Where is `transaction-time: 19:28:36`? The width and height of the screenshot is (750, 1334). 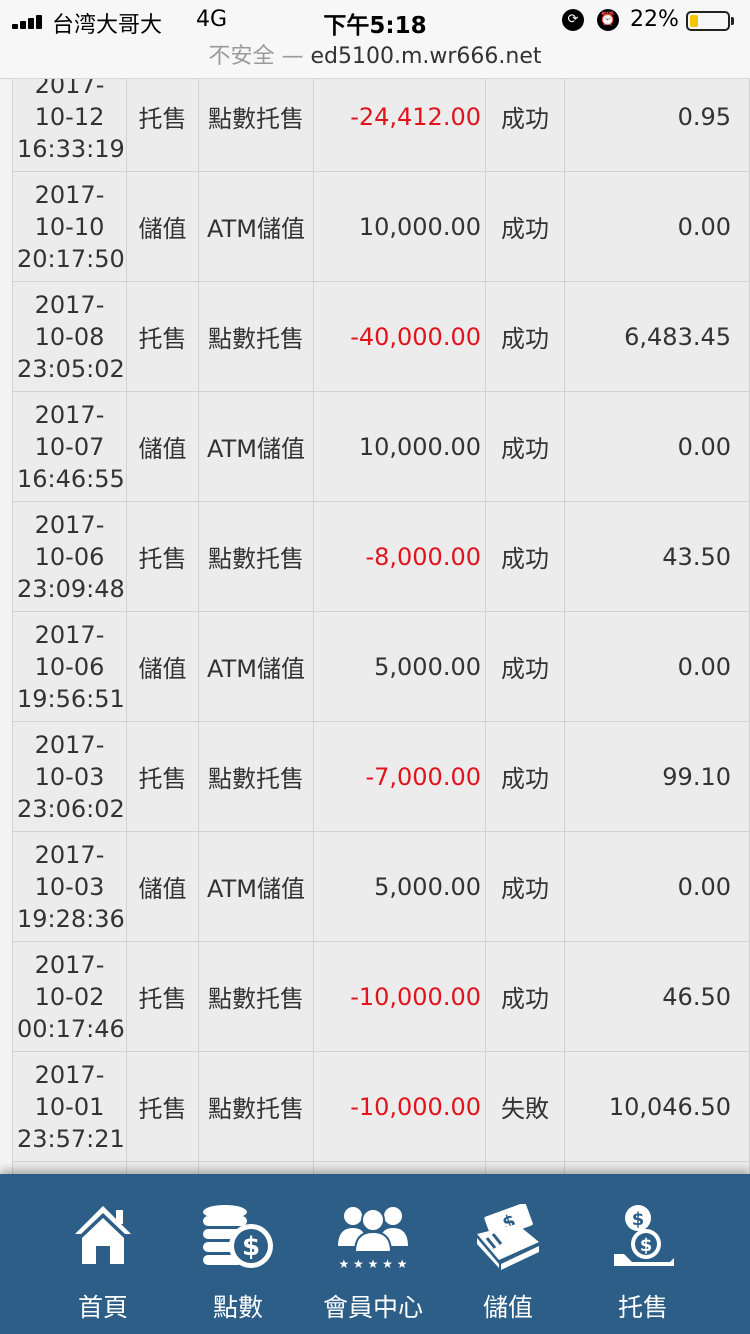 transaction-time: 19:28:36 is located at coordinates (71, 918).